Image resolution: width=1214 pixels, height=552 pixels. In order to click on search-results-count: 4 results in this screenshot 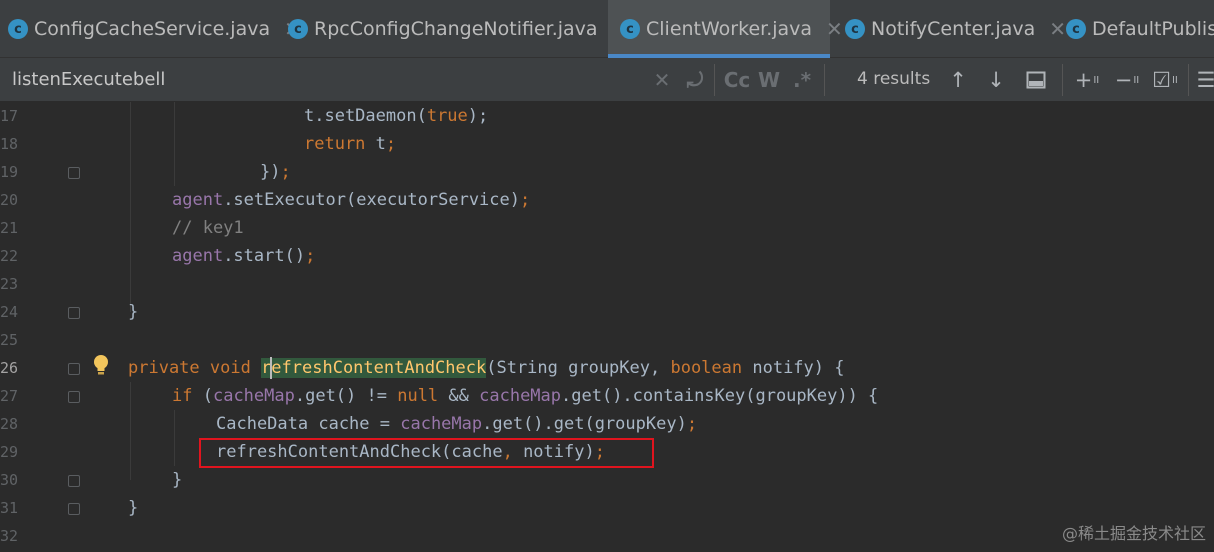, I will do `click(894, 79)`.